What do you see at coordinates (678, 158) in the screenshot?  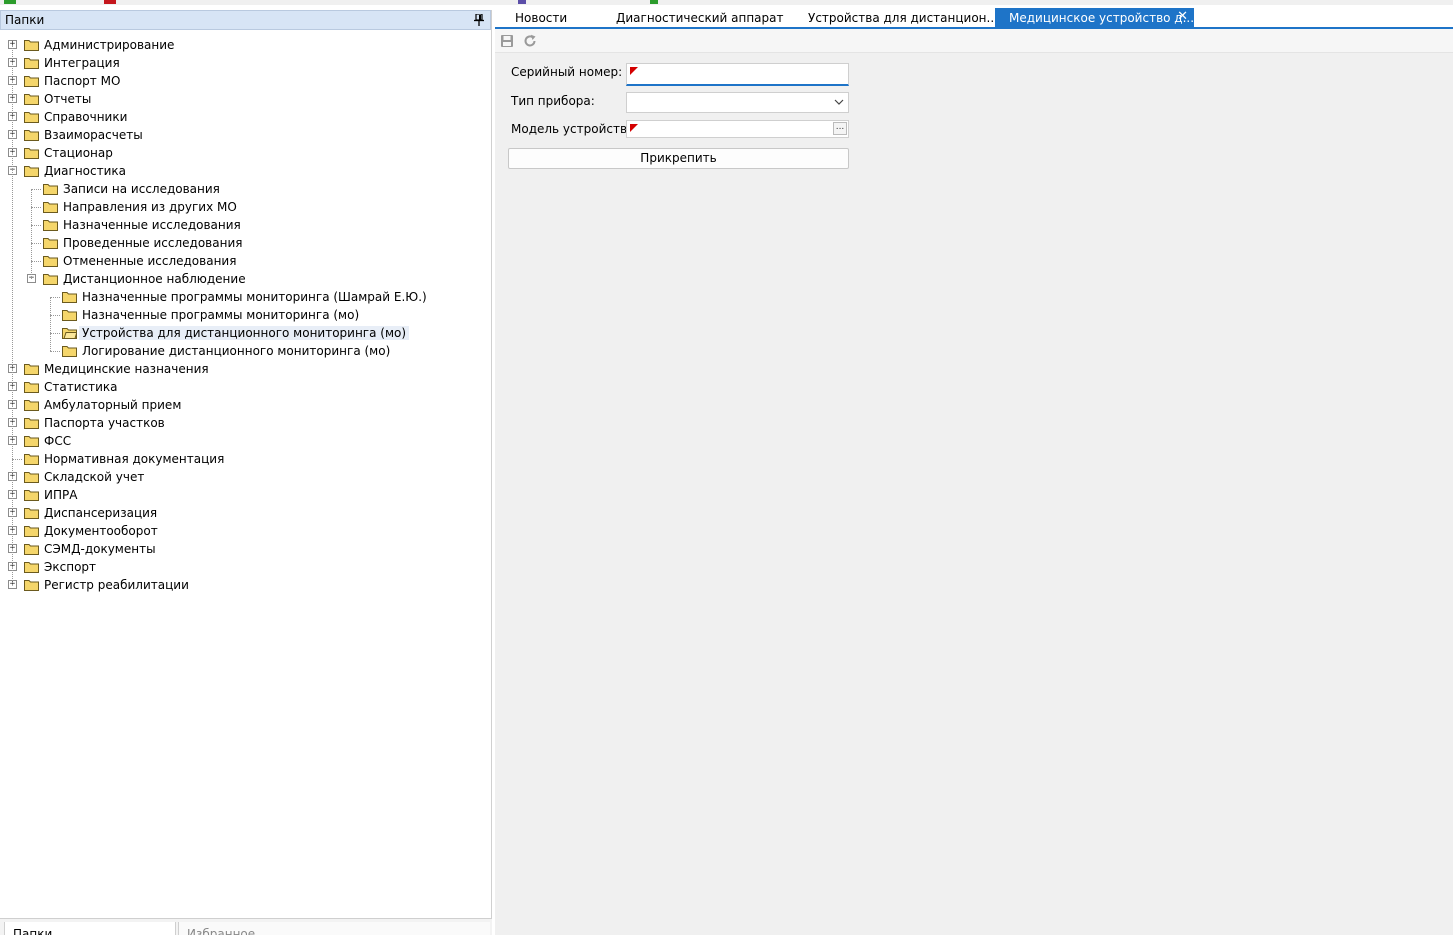 I see `attach-button: Прикрепить` at bounding box center [678, 158].